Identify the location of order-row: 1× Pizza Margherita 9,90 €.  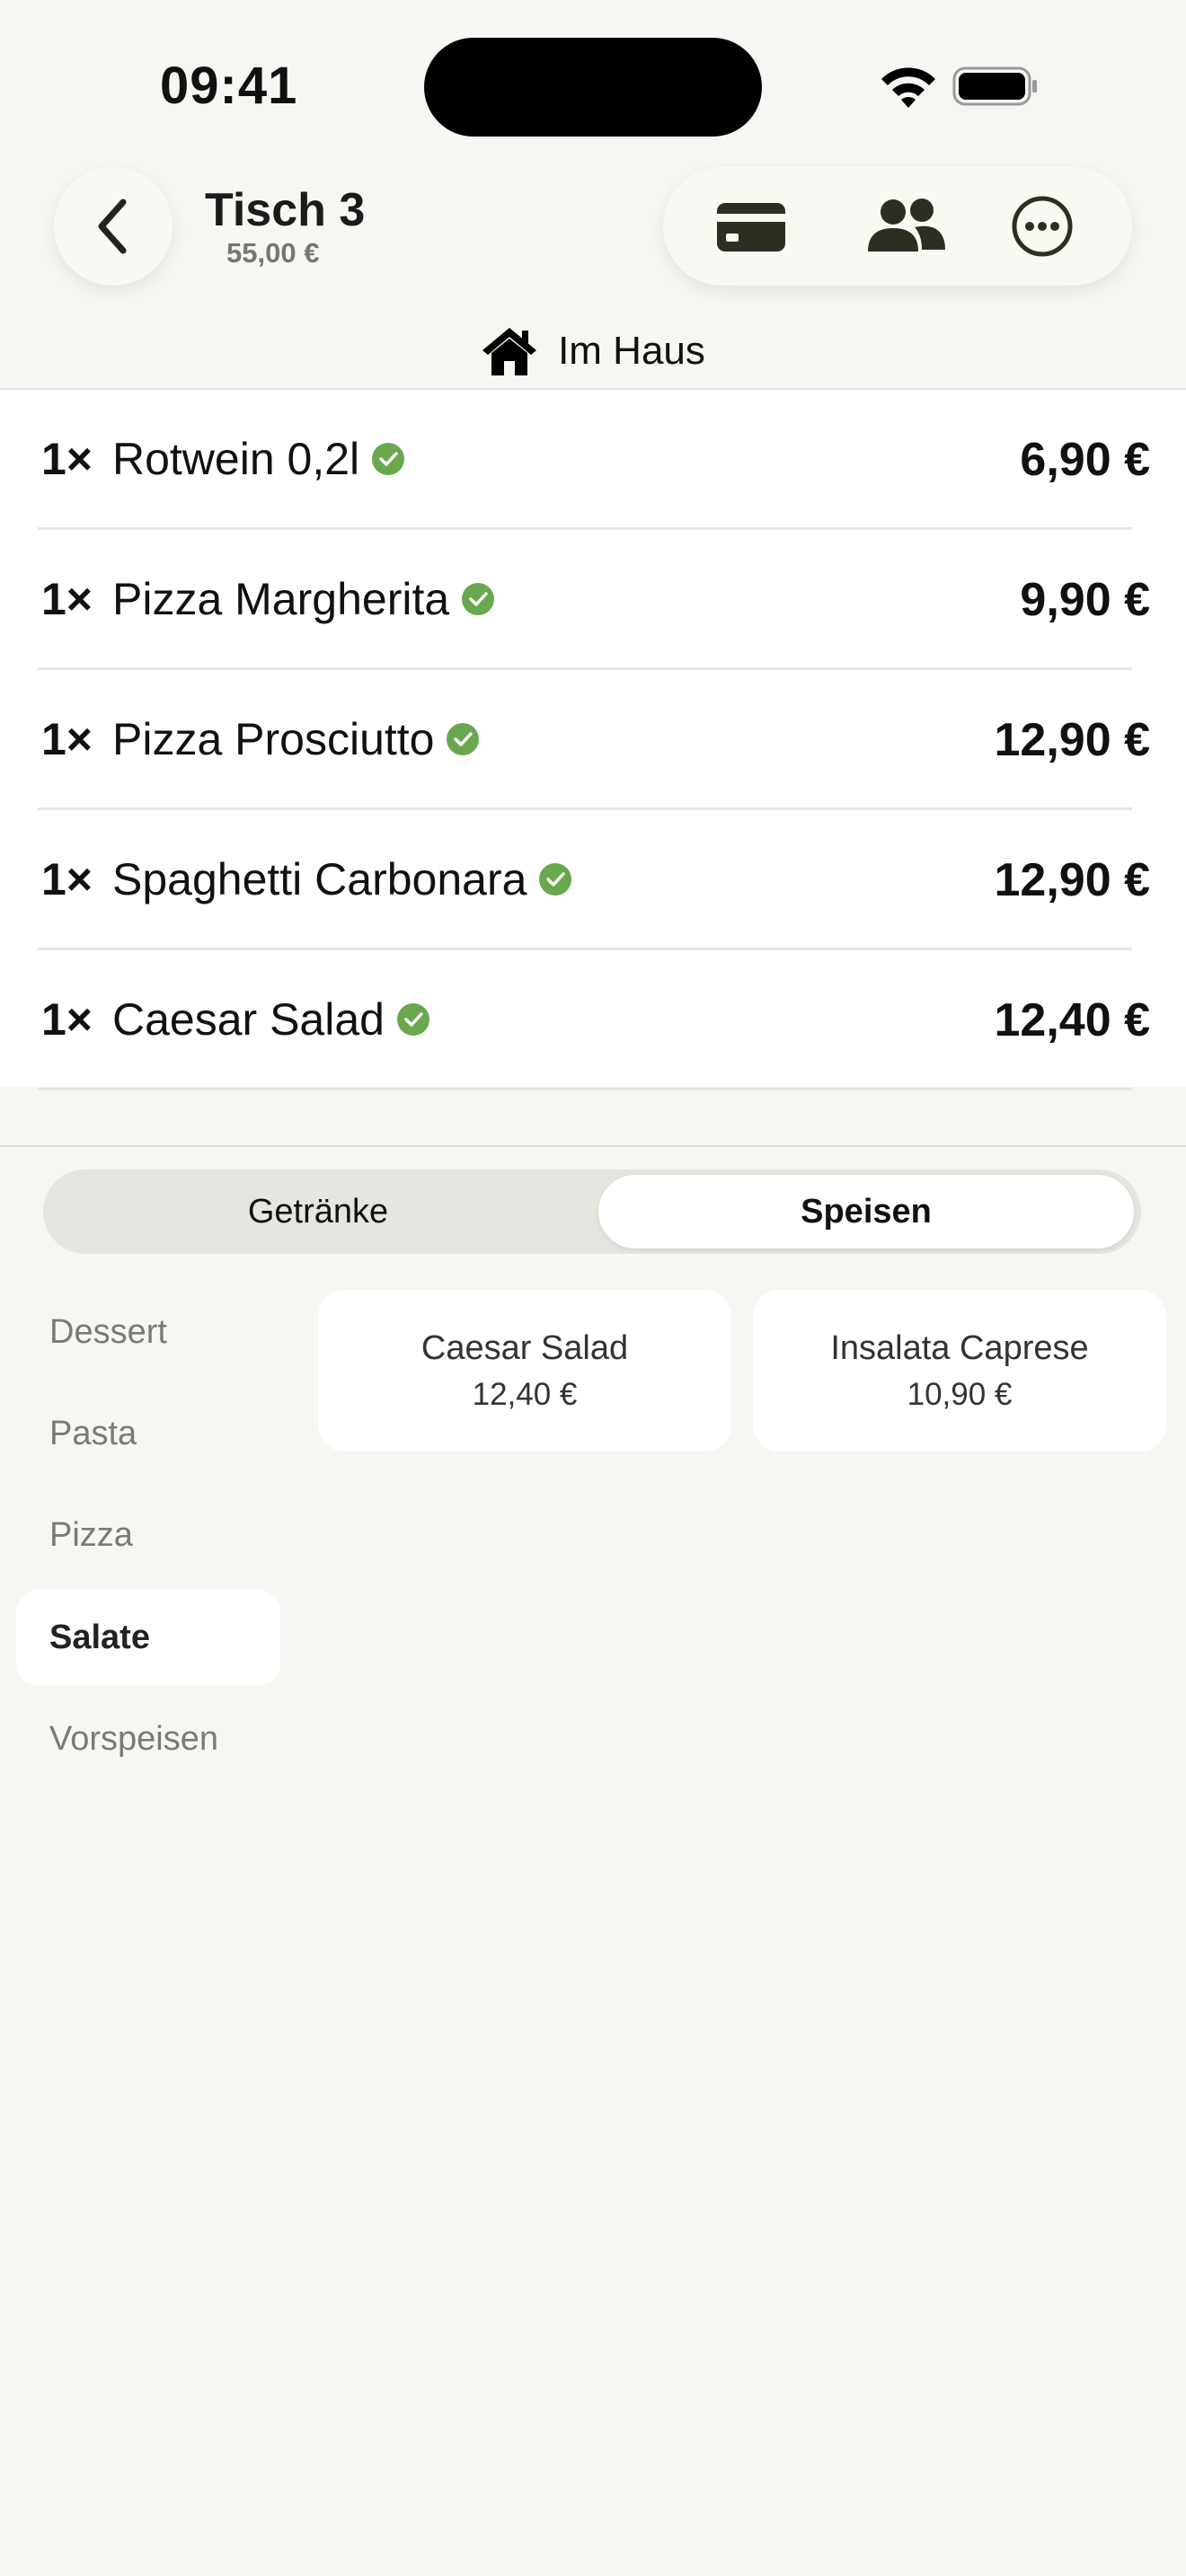
(594, 600).